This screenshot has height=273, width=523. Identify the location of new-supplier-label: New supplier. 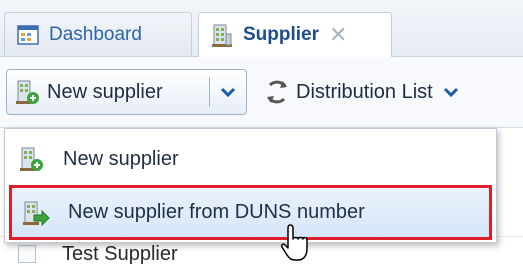
(105, 91).